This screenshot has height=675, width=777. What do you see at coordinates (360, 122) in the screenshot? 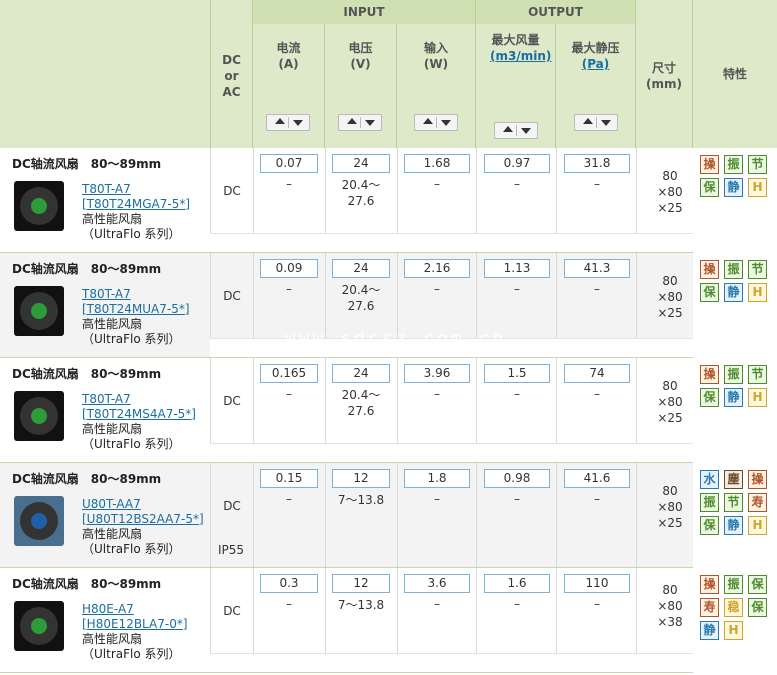
I see `sort-voltage-control` at bounding box center [360, 122].